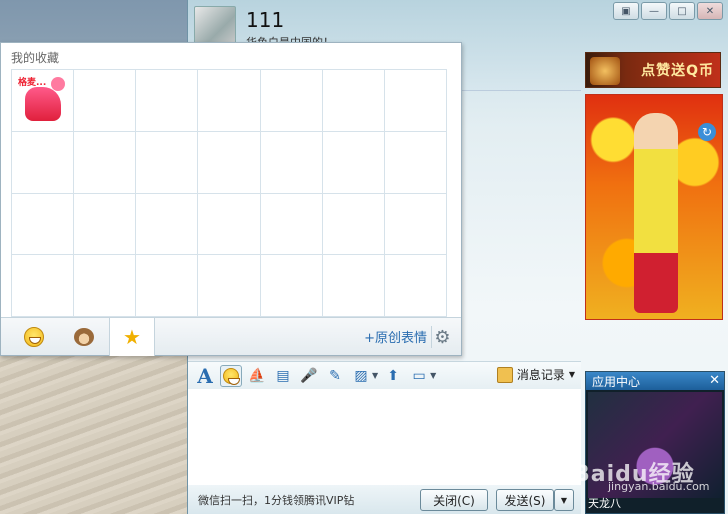  Describe the element at coordinates (231, 336) in the screenshot. I see `emoji-tabs: ★ +原创表情 ⚙` at that location.